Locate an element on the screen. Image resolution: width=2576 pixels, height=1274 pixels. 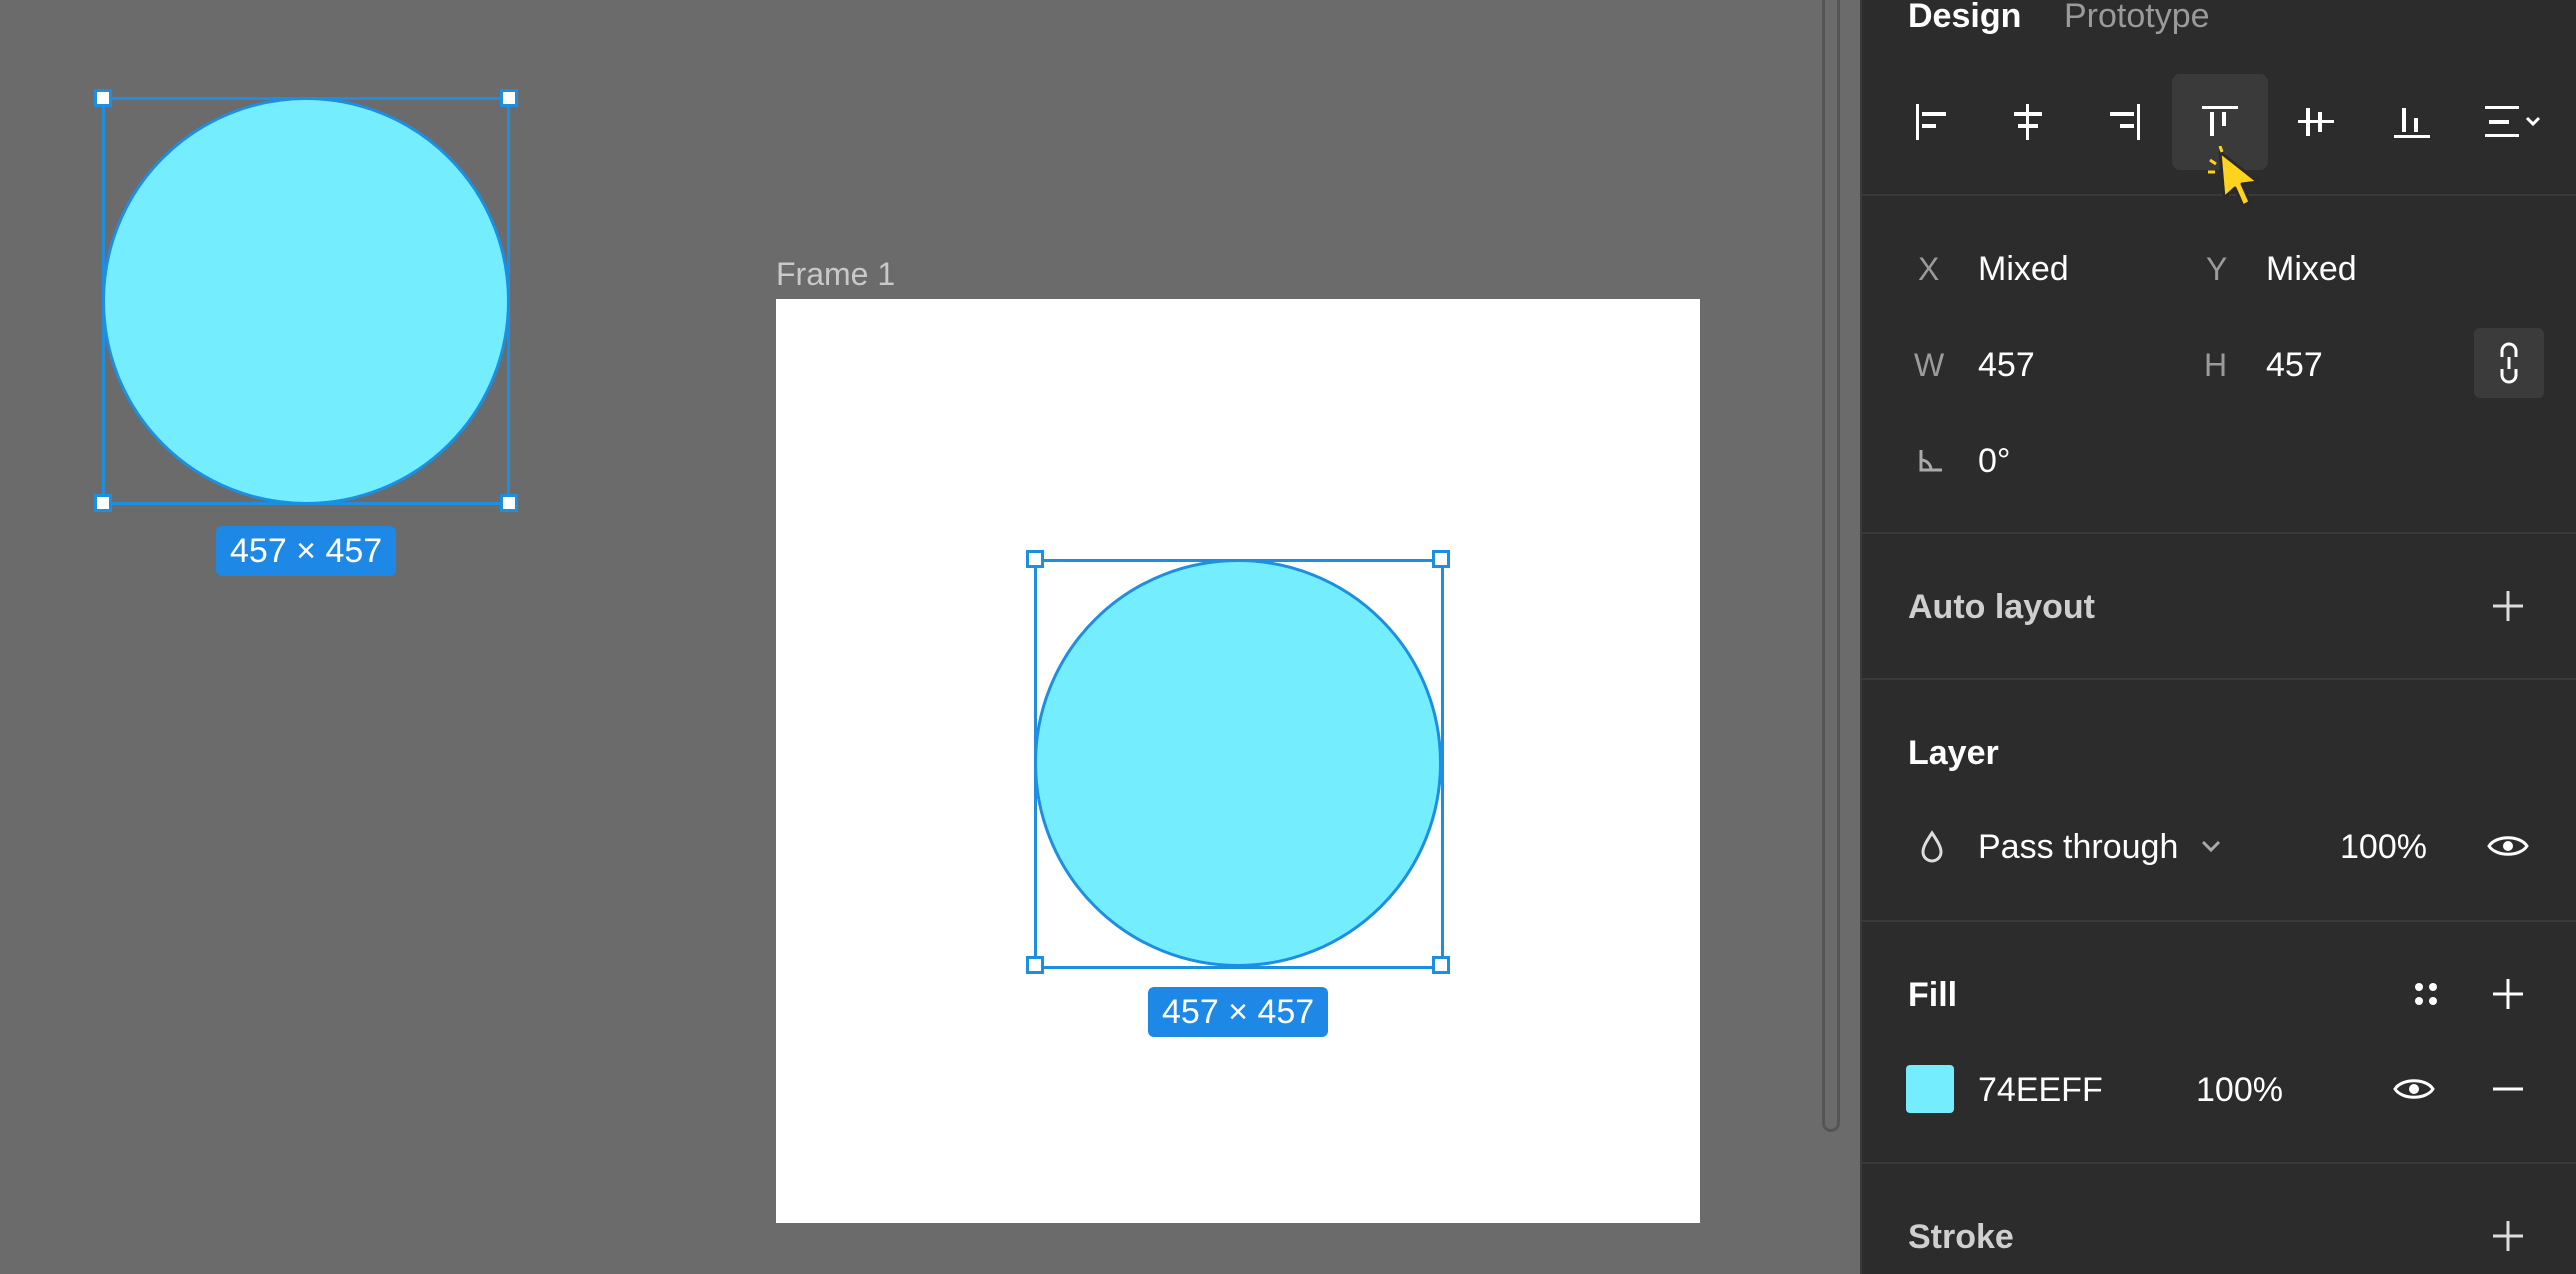
align-bottom-button is located at coordinates (2412, 122).